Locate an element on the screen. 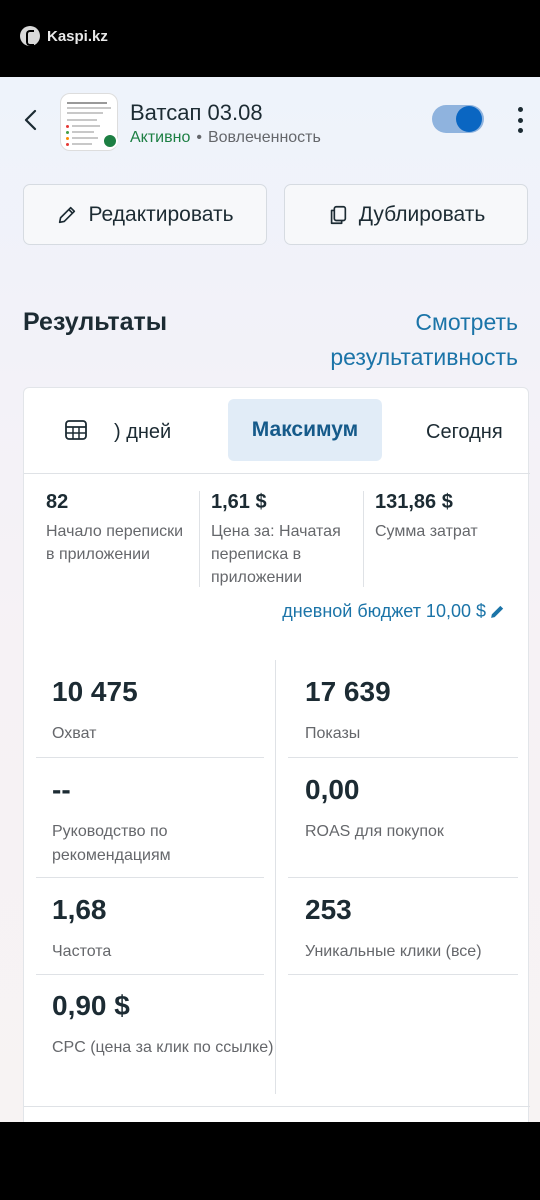 Image resolution: width=540 pixels, height=1200 pixels. ad-title: Ватсап 03.08 is located at coordinates (196, 112).